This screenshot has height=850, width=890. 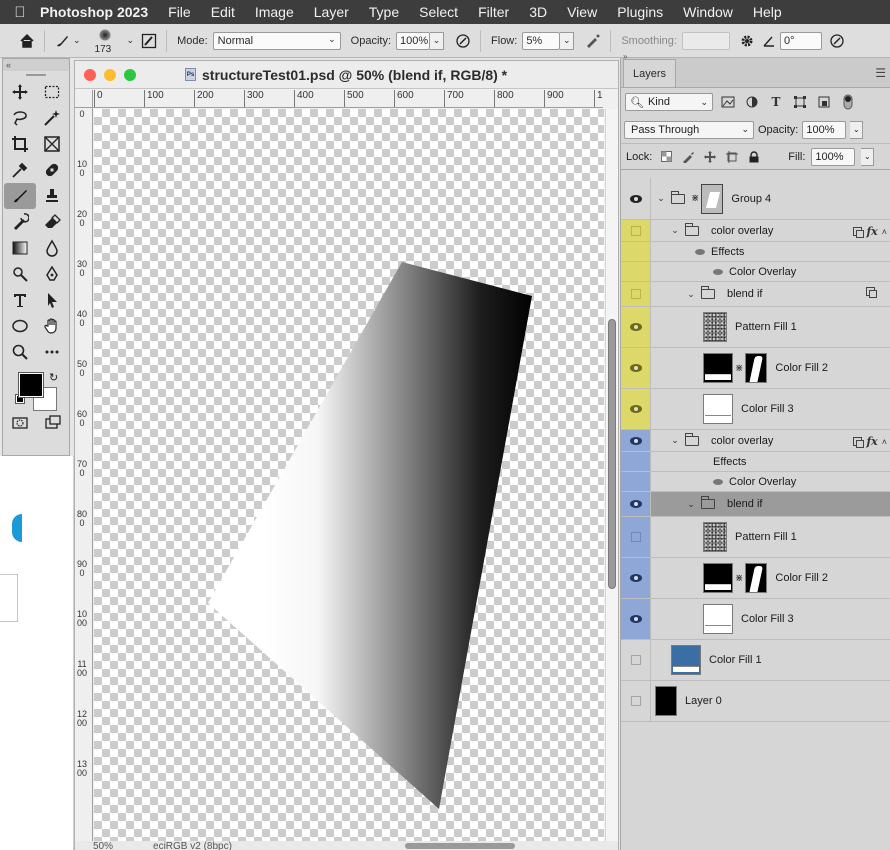 What do you see at coordinates (567, 40) in the screenshot?
I see `flow-slider-toggle: ⌄` at bounding box center [567, 40].